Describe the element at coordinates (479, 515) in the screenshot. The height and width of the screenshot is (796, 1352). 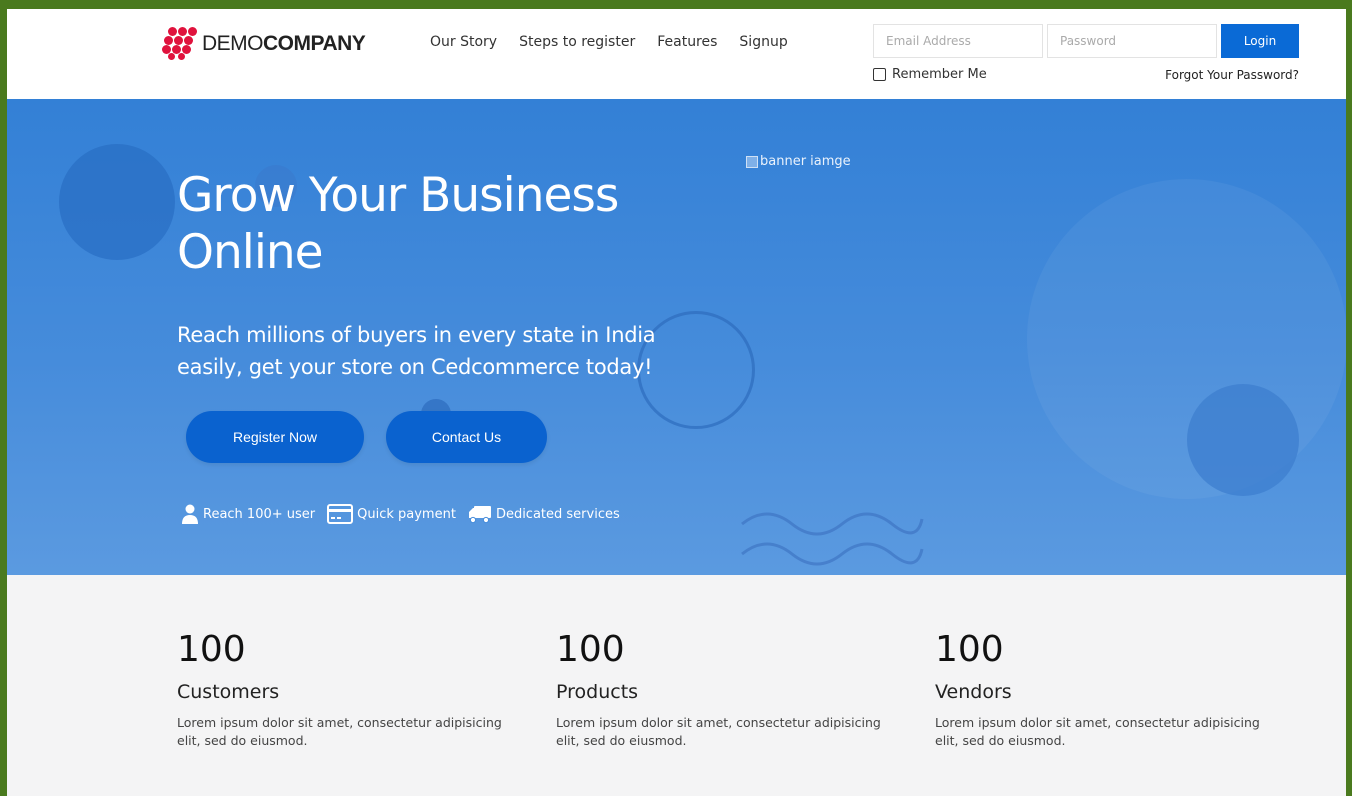
I see `truck-icon` at that location.